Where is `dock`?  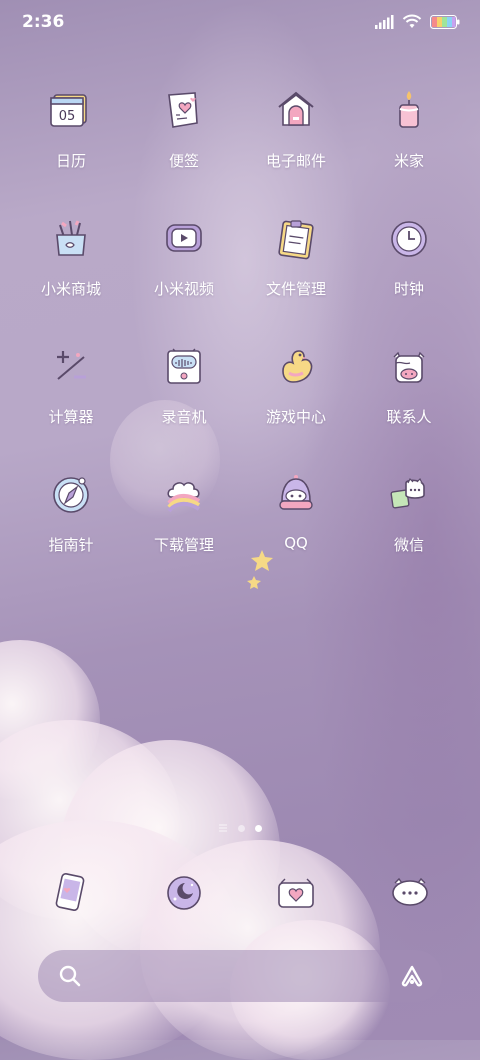 dock is located at coordinates (240, 896).